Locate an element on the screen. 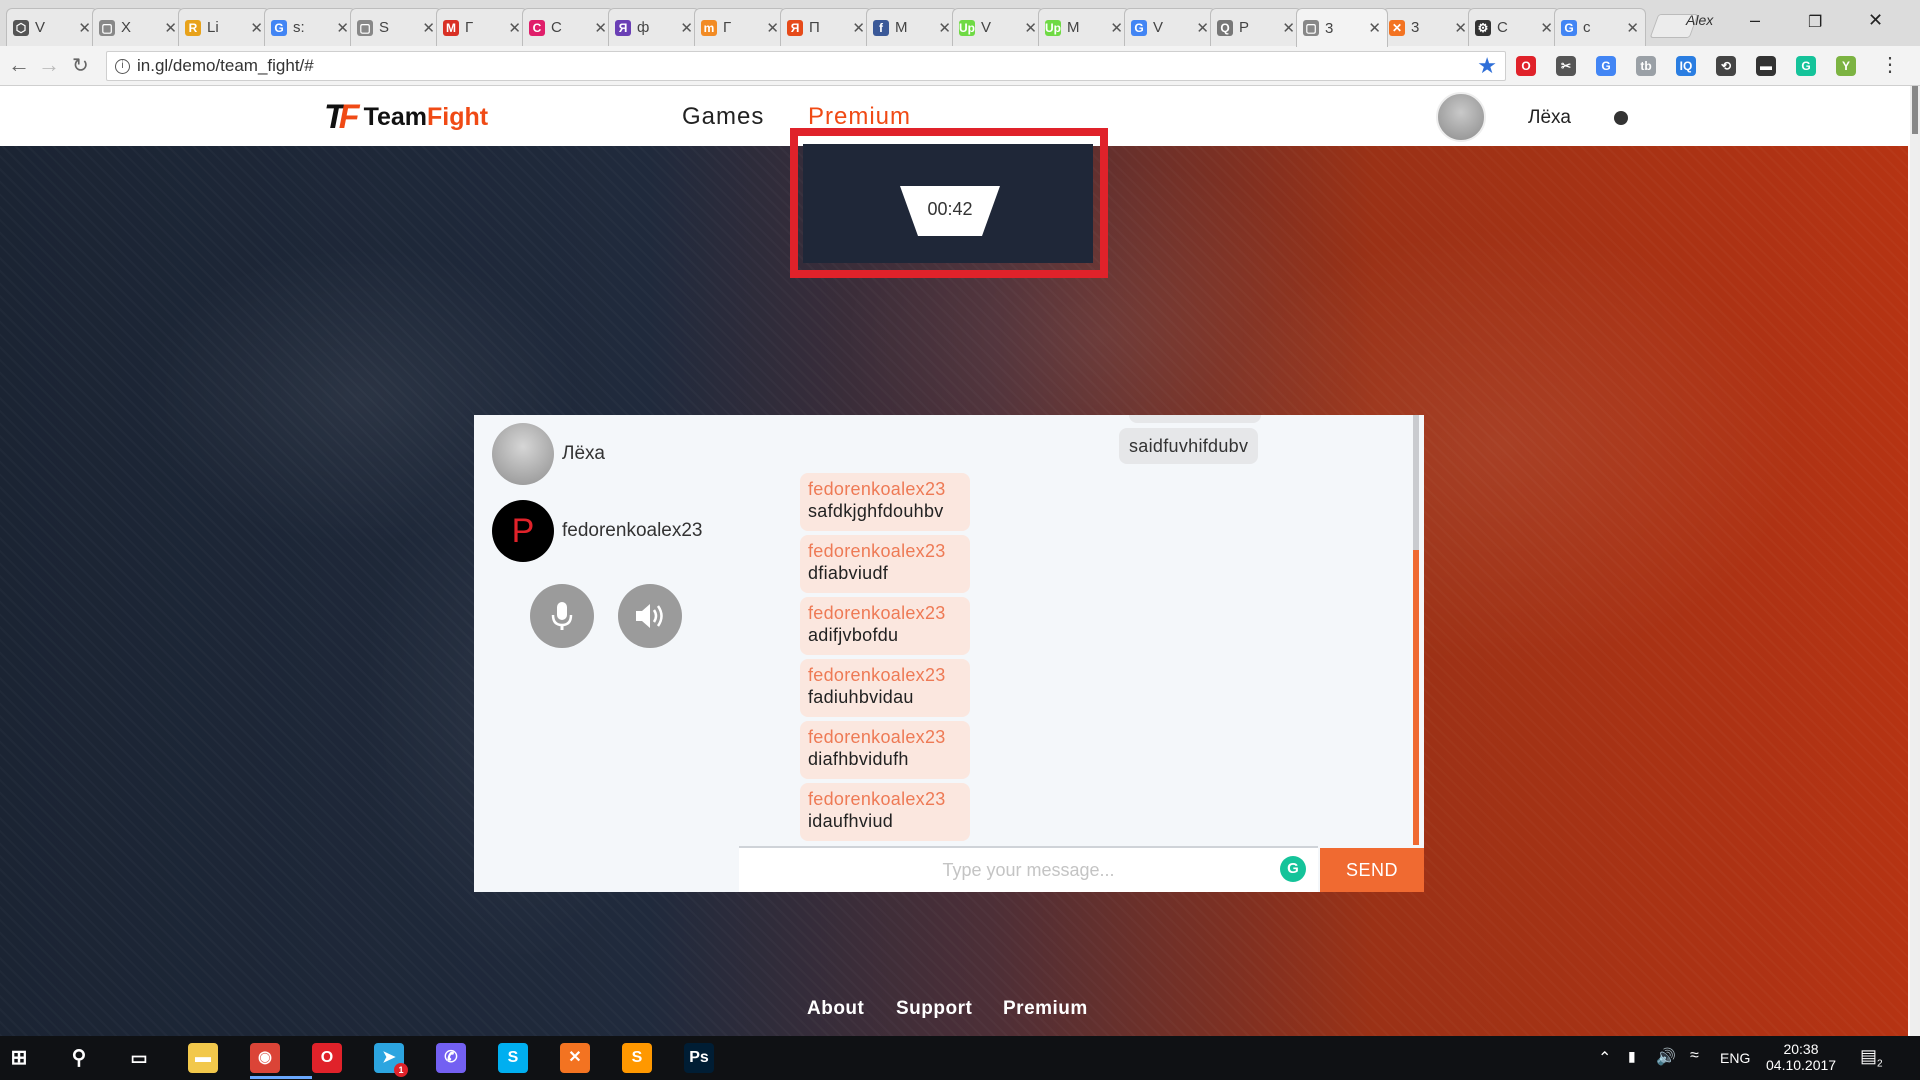 The width and height of the screenshot is (1920, 1080). extension-icon: IQ is located at coordinates (1686, 66).